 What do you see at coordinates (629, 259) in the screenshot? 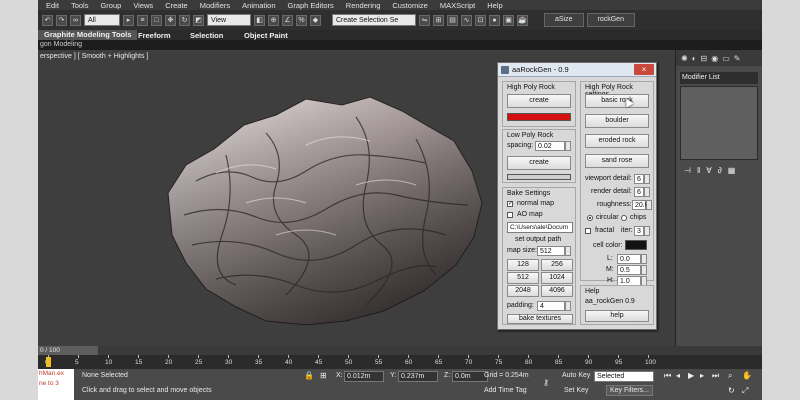
I see `l-spinner: 0.0` at bounding box center [629, 259].